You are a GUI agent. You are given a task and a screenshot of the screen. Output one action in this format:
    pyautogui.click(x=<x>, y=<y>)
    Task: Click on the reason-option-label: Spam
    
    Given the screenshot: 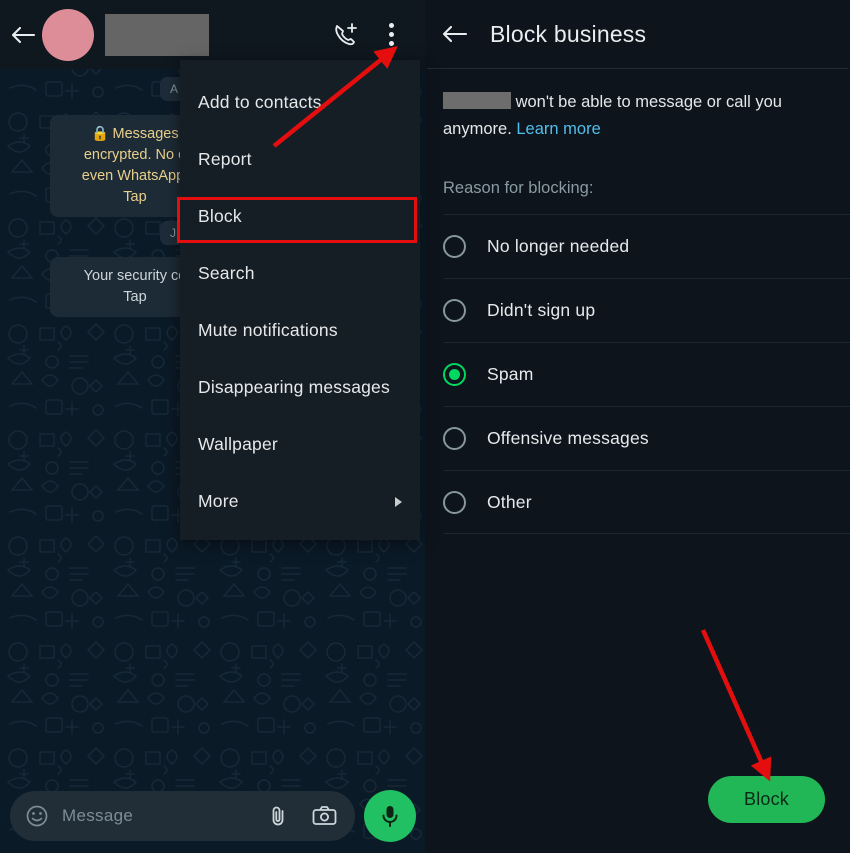 What is the action you would take?
    pyautogui.click(x=510, y=373)
    